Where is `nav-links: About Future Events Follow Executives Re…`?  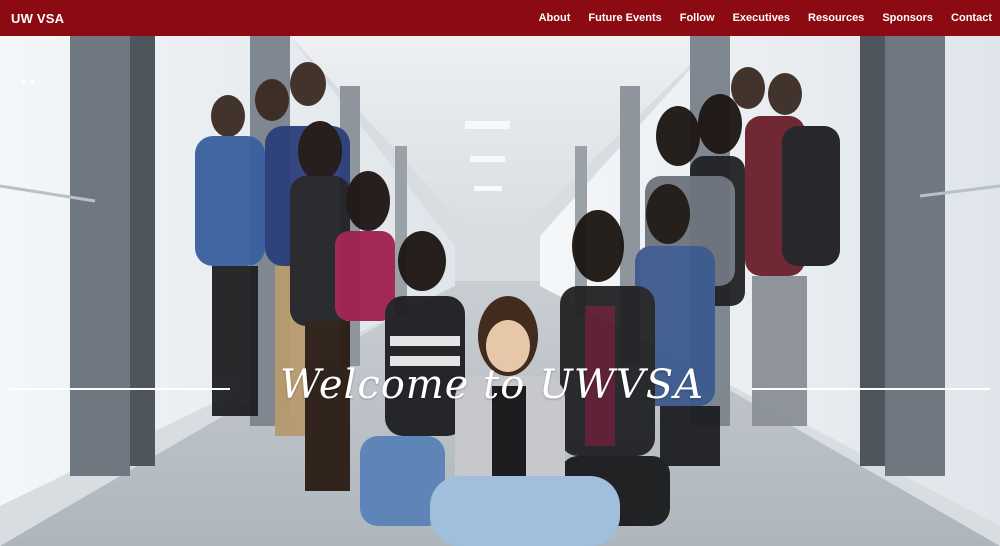
nav-links: About Future Events Follow Executives Re… is located at coordinates (761, 18).